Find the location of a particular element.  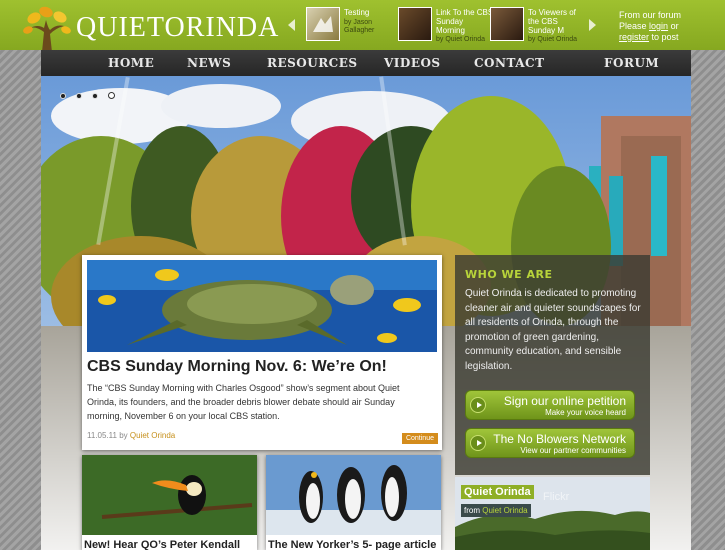

post-by: by is located at coordinates (123, 435).